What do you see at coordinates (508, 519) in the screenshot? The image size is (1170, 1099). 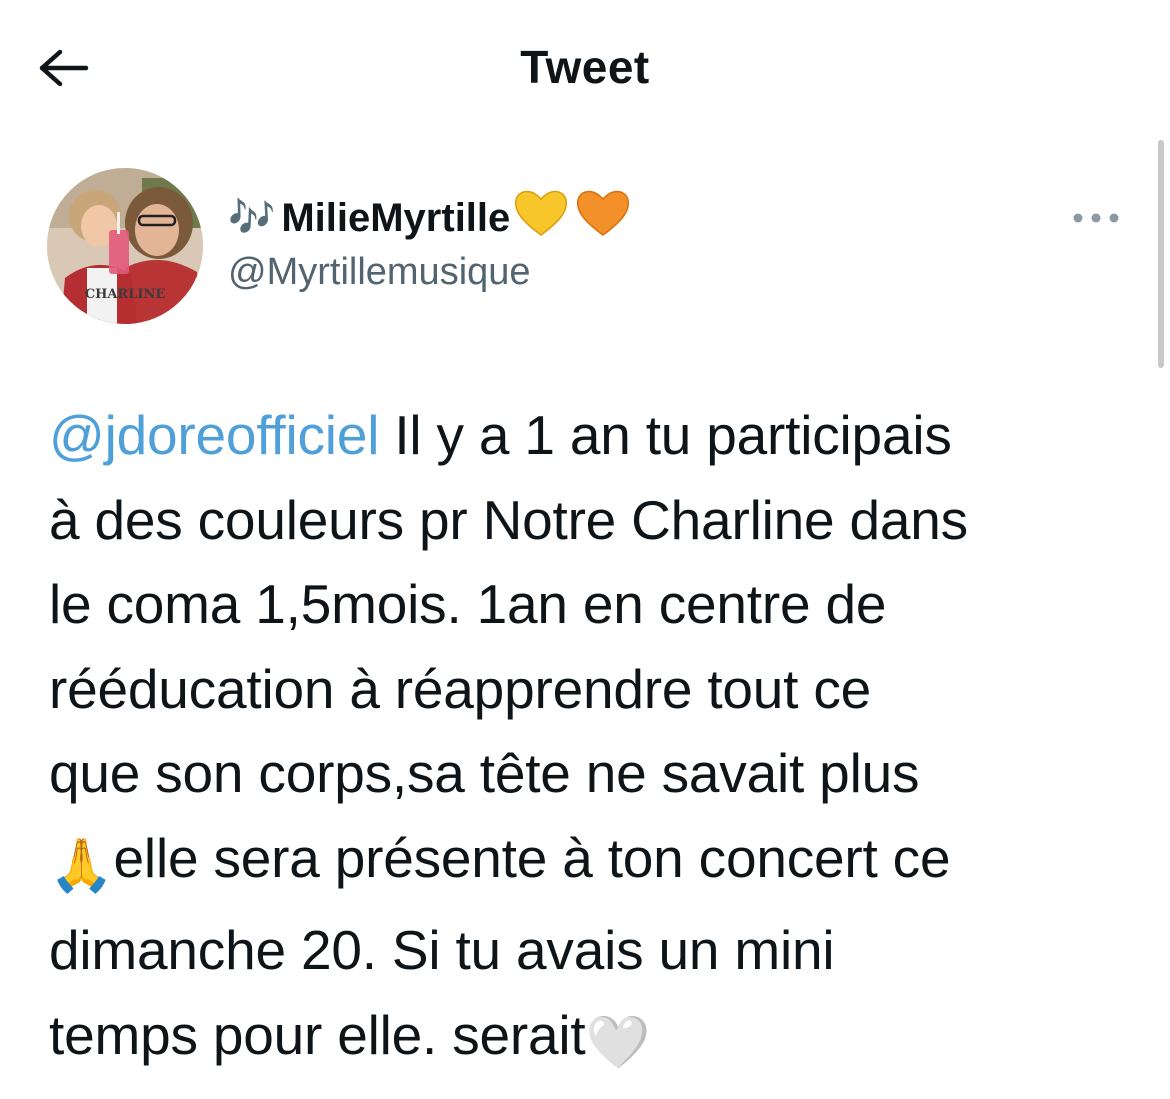 I see `tweet-line-2: à des couleurs pr Notre Charline dans` at bounding box center [508, 519].